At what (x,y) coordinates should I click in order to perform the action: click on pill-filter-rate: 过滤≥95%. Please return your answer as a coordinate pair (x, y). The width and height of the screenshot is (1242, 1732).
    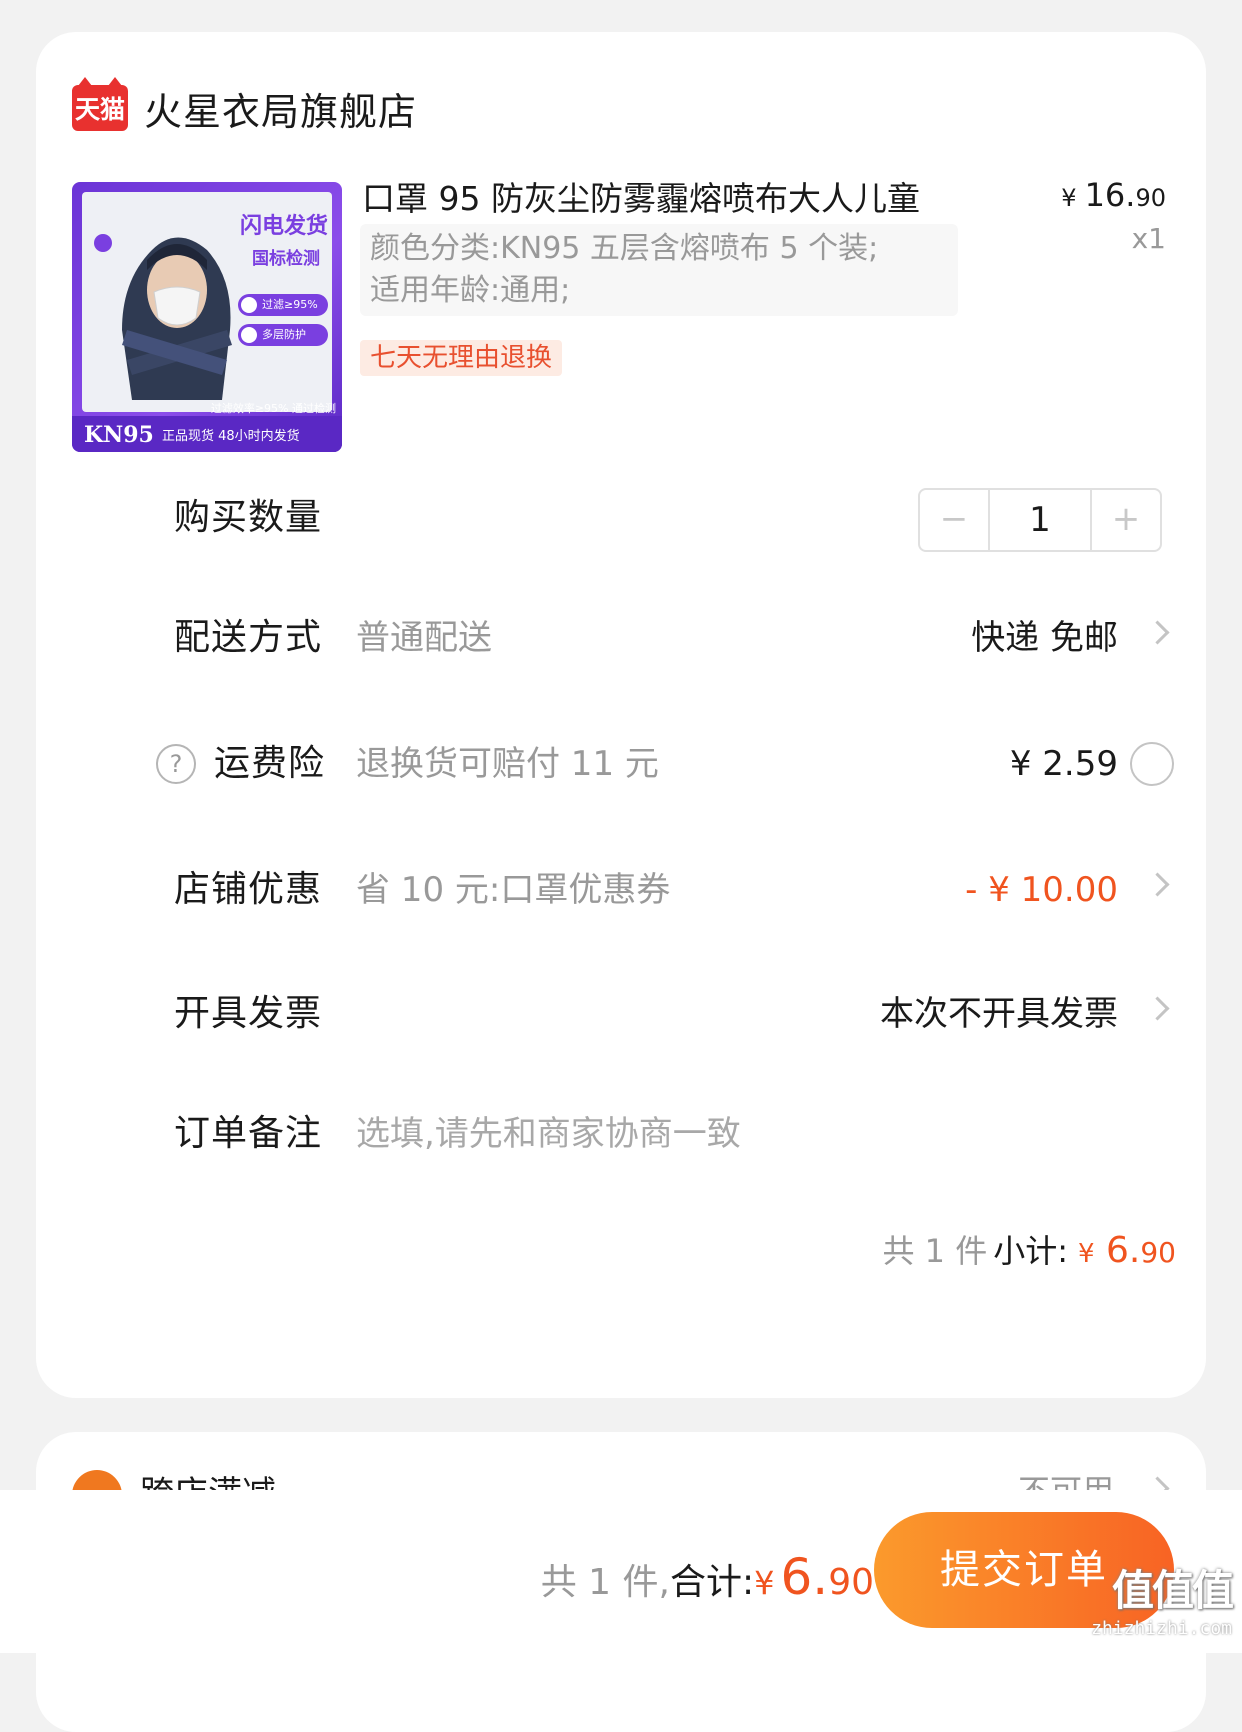
    Looking at the image, I should click on (283, 305).